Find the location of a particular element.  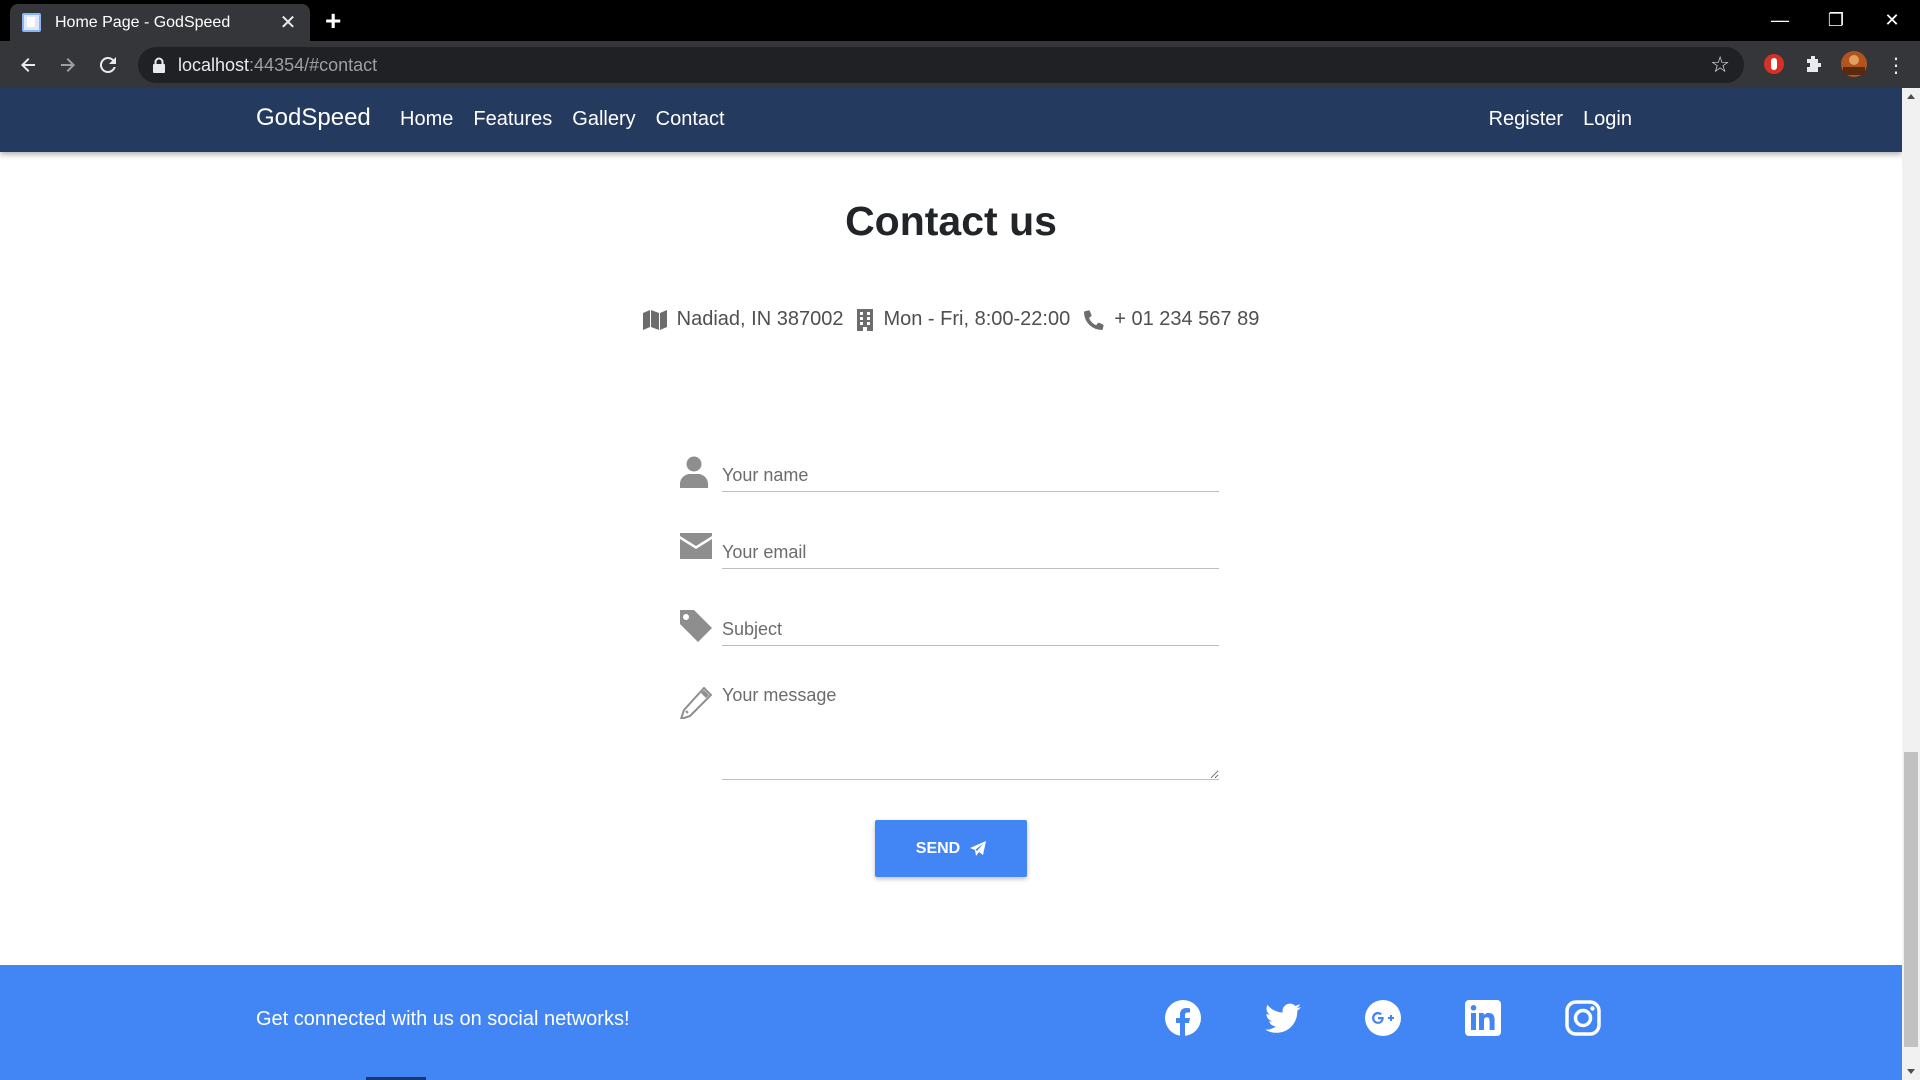

email-field-group is located at coordinates (950, 563).